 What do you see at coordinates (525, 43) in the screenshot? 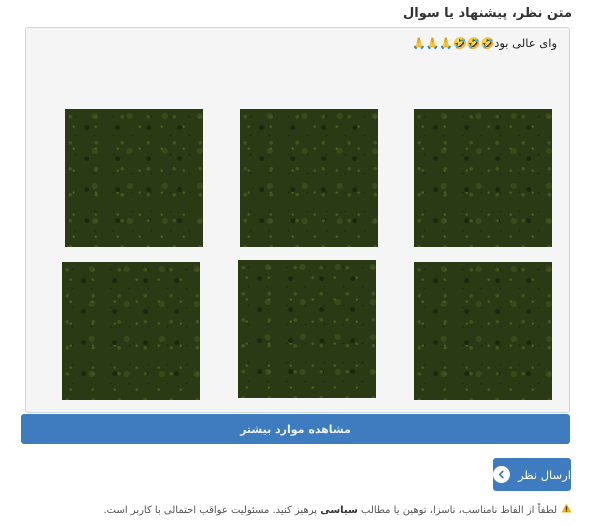
I see `comment-message: وای عالی بود` at bounding box center [525, 43].